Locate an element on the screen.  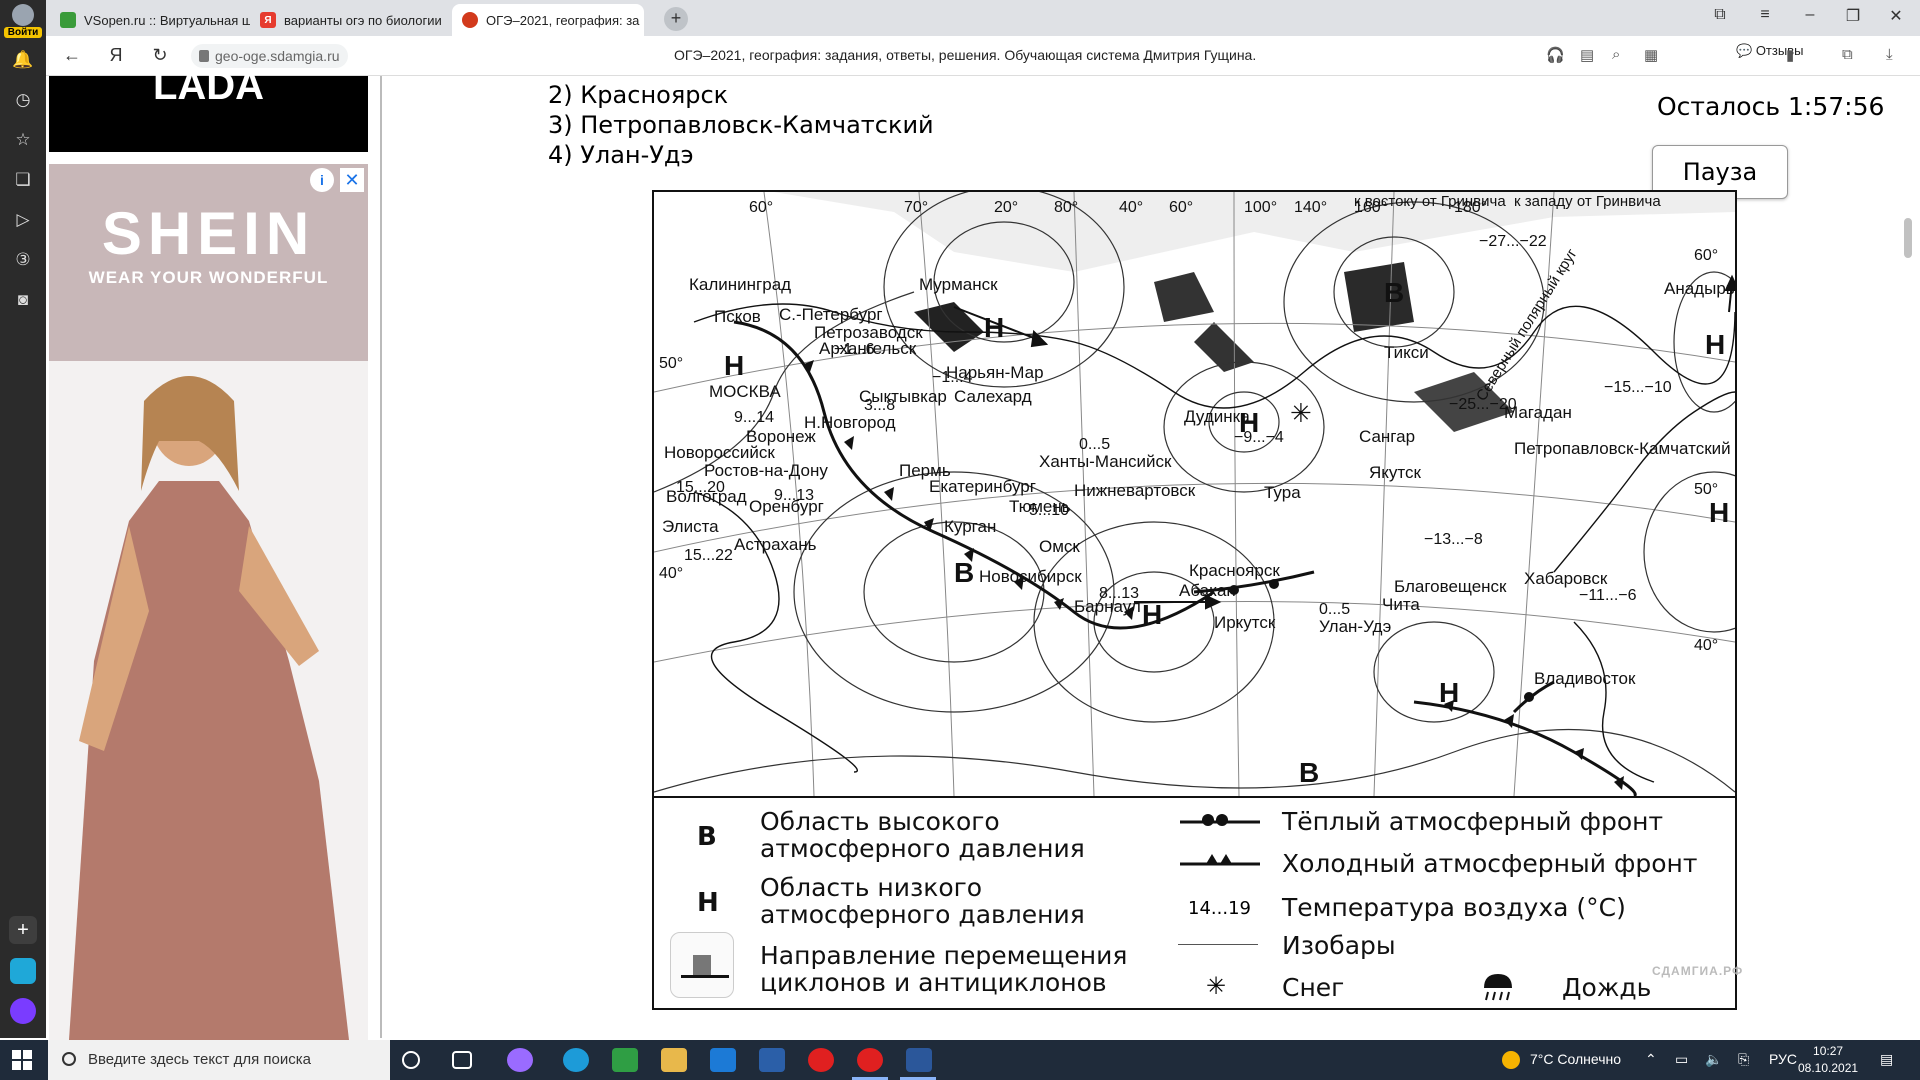
play-icon: ▷ is located at coordinates (23, 220).